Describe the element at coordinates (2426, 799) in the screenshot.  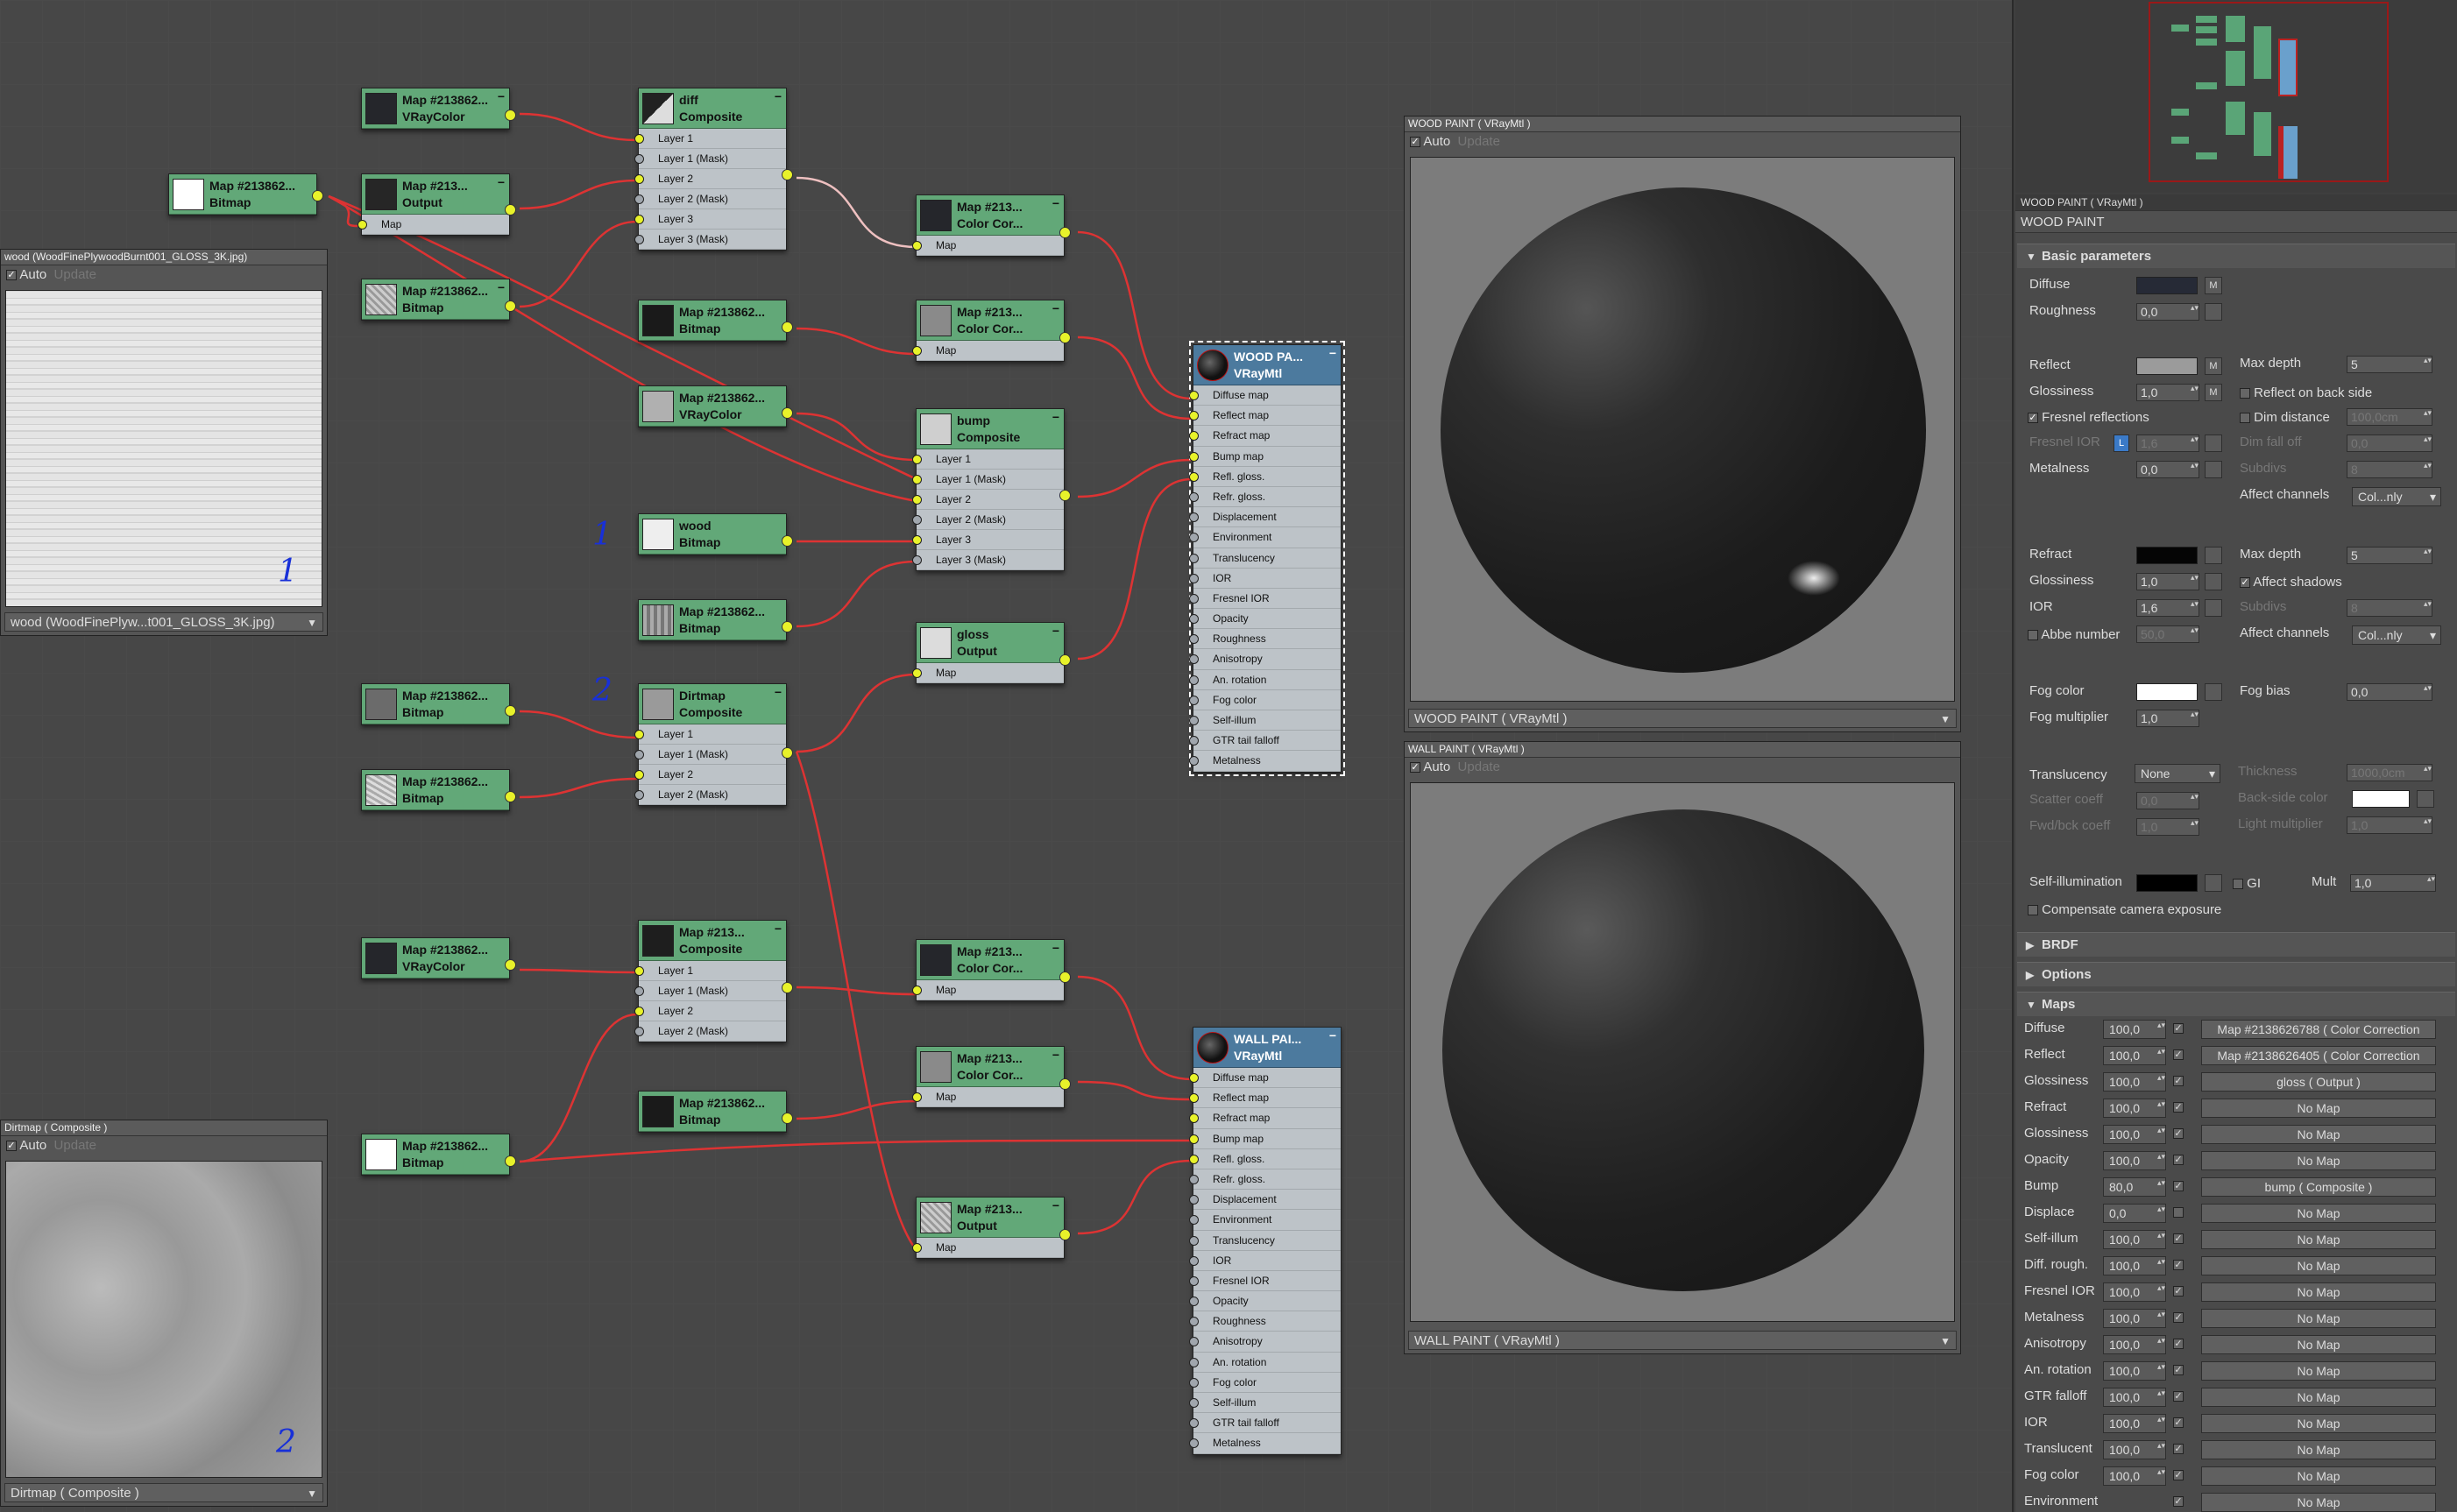
I see `backside-map-button` at that location.